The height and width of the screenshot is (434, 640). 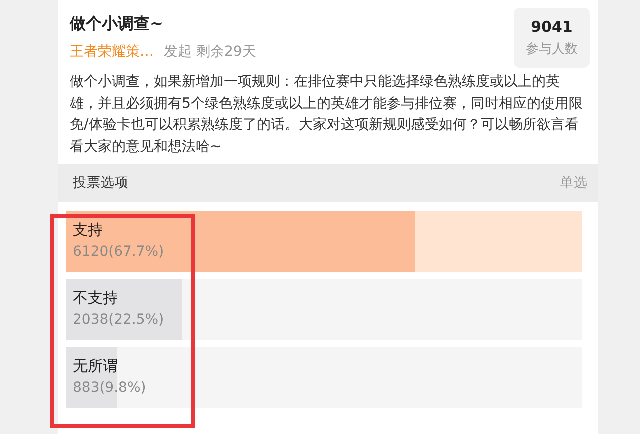 What do you see at coordinates (118, 320) in the screenshot?
I see `option-result: 2038(22.5%)` at bounding box center [118, 320].